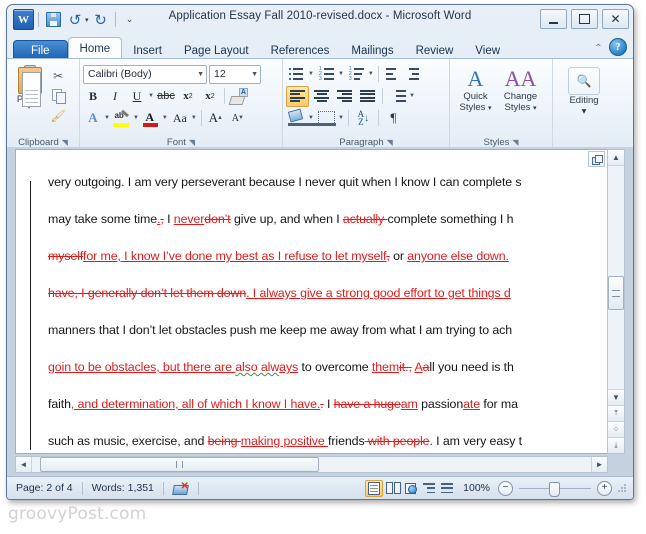 This screenshot has width=646, height=534. What do you see at coordinates (321, 96) in the screenshot?
I see `align-center-button` at bounding box center [321, 96].